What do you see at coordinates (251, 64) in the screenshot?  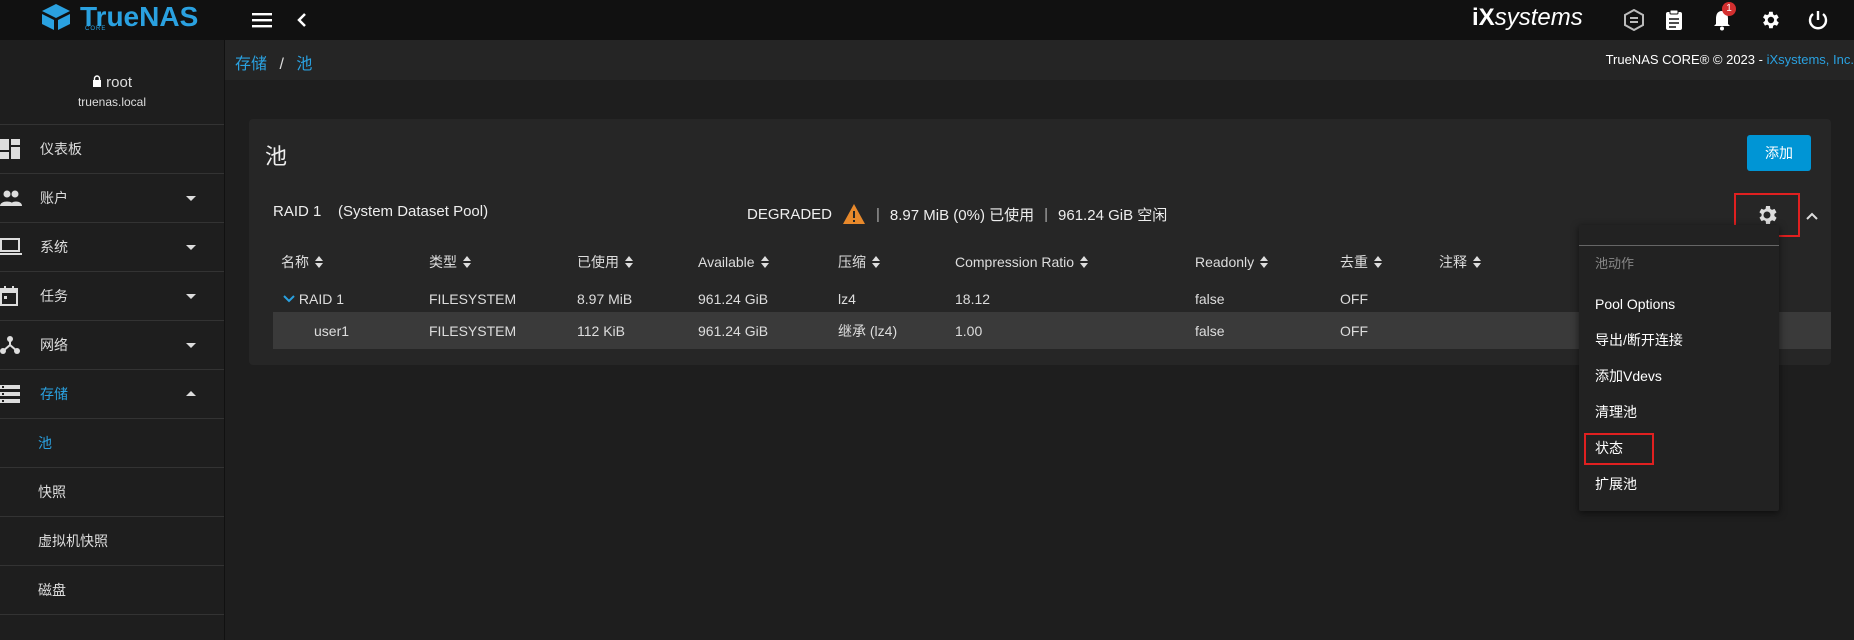 I see `breadcrumb-storage-link: 存储` at bounding box center [251, 64].